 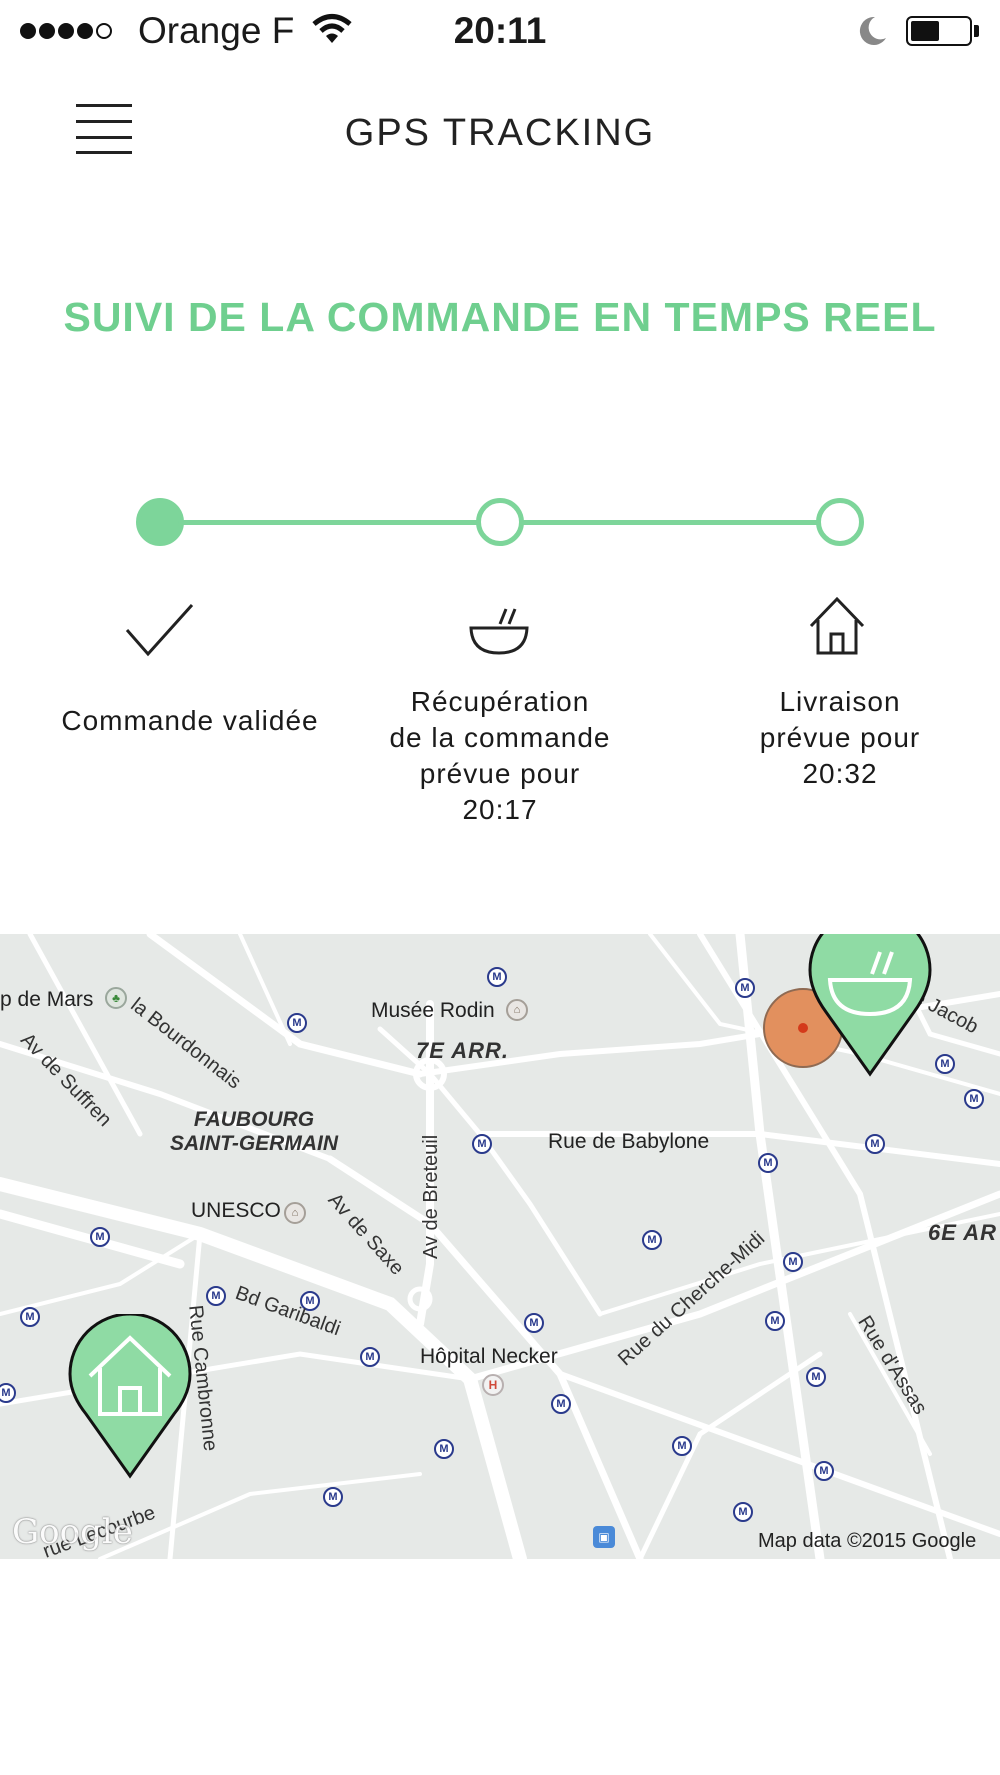 What do you see at coordinates (72, 1532) in the screenshot?
I see `google-logo: Google` at bounding box center [72, 1532].